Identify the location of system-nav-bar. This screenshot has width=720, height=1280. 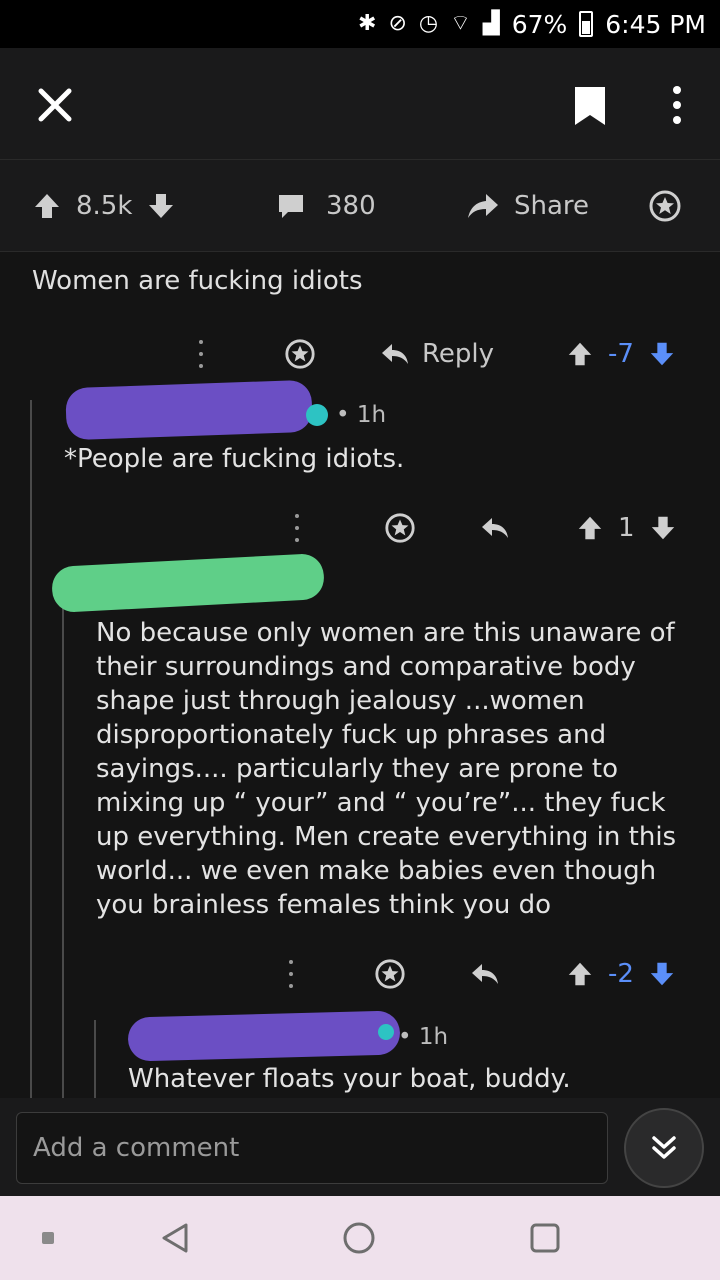
(360, 1238).